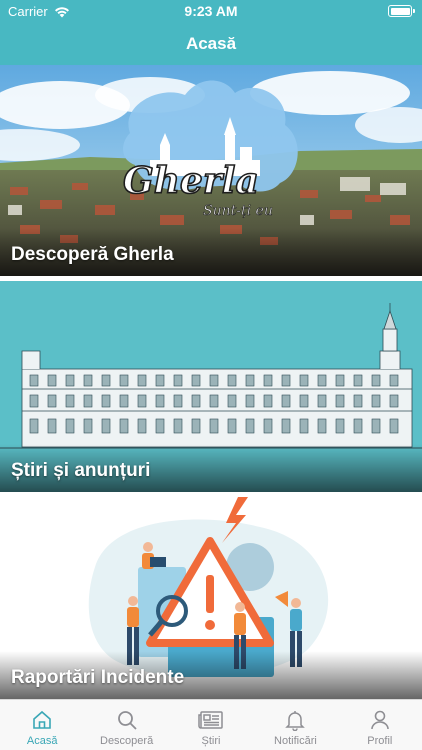  I want to click on tab-news-label: Știri, so click(211, 741).